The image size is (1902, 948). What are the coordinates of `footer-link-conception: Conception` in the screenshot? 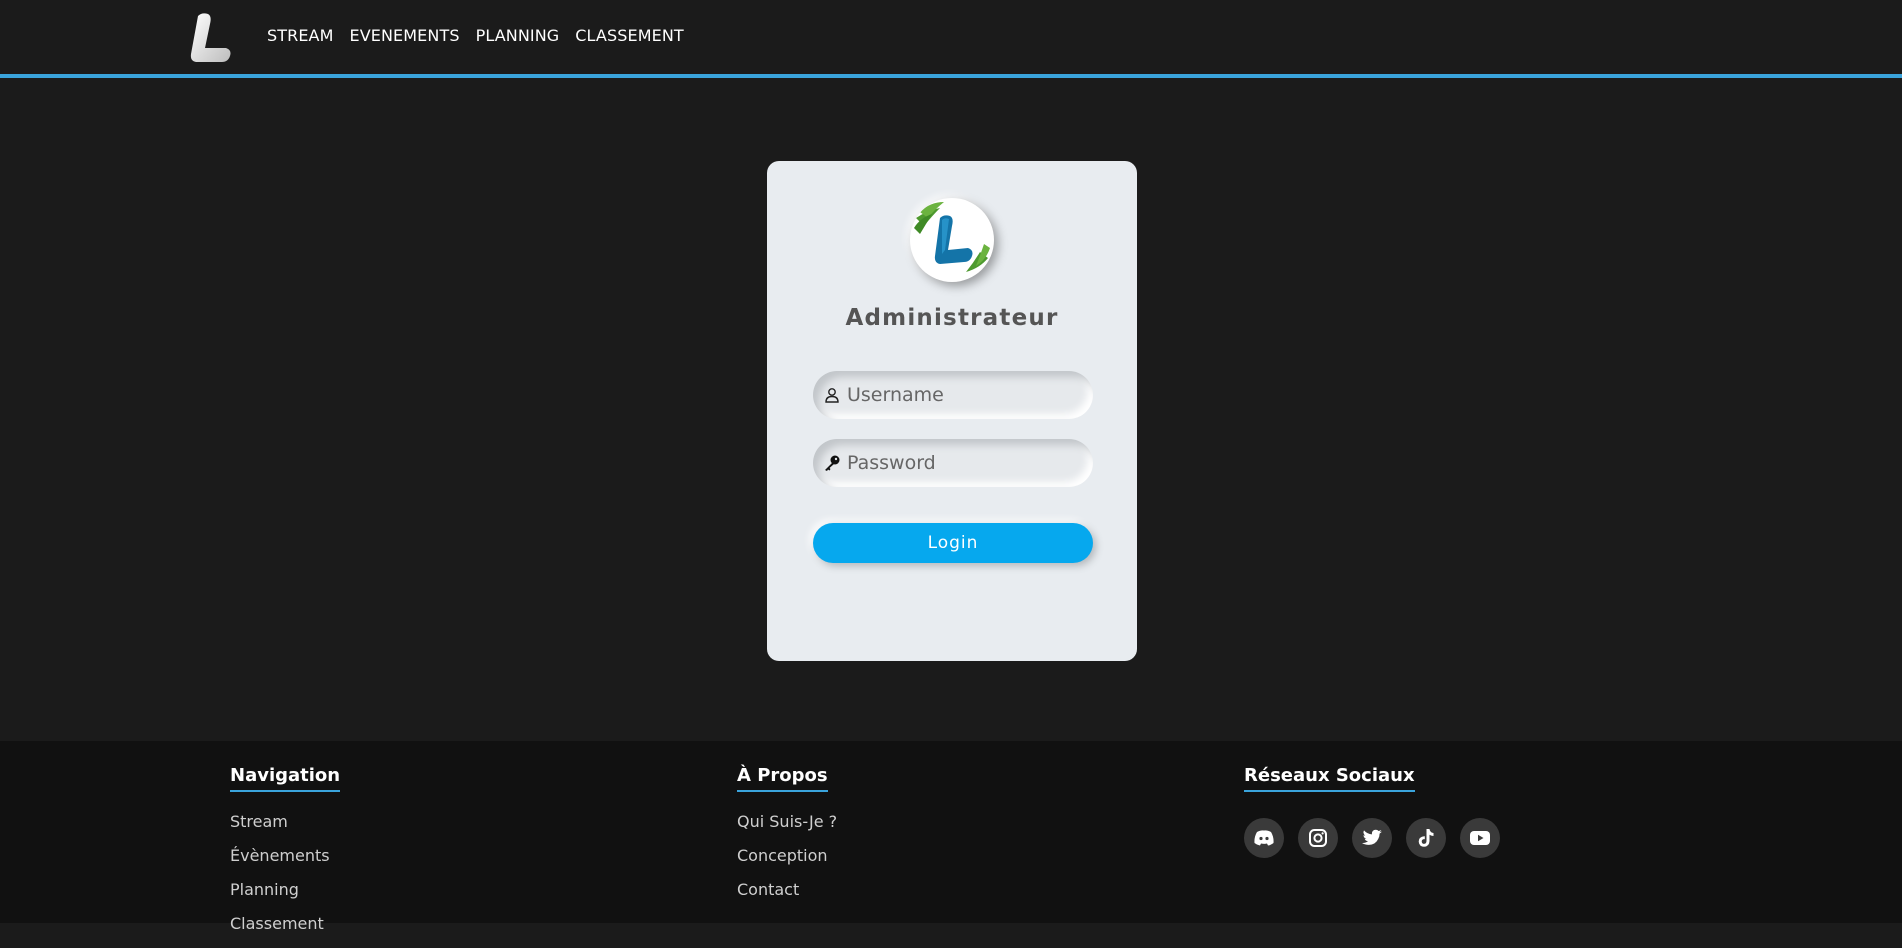 It's located at (787, 863).